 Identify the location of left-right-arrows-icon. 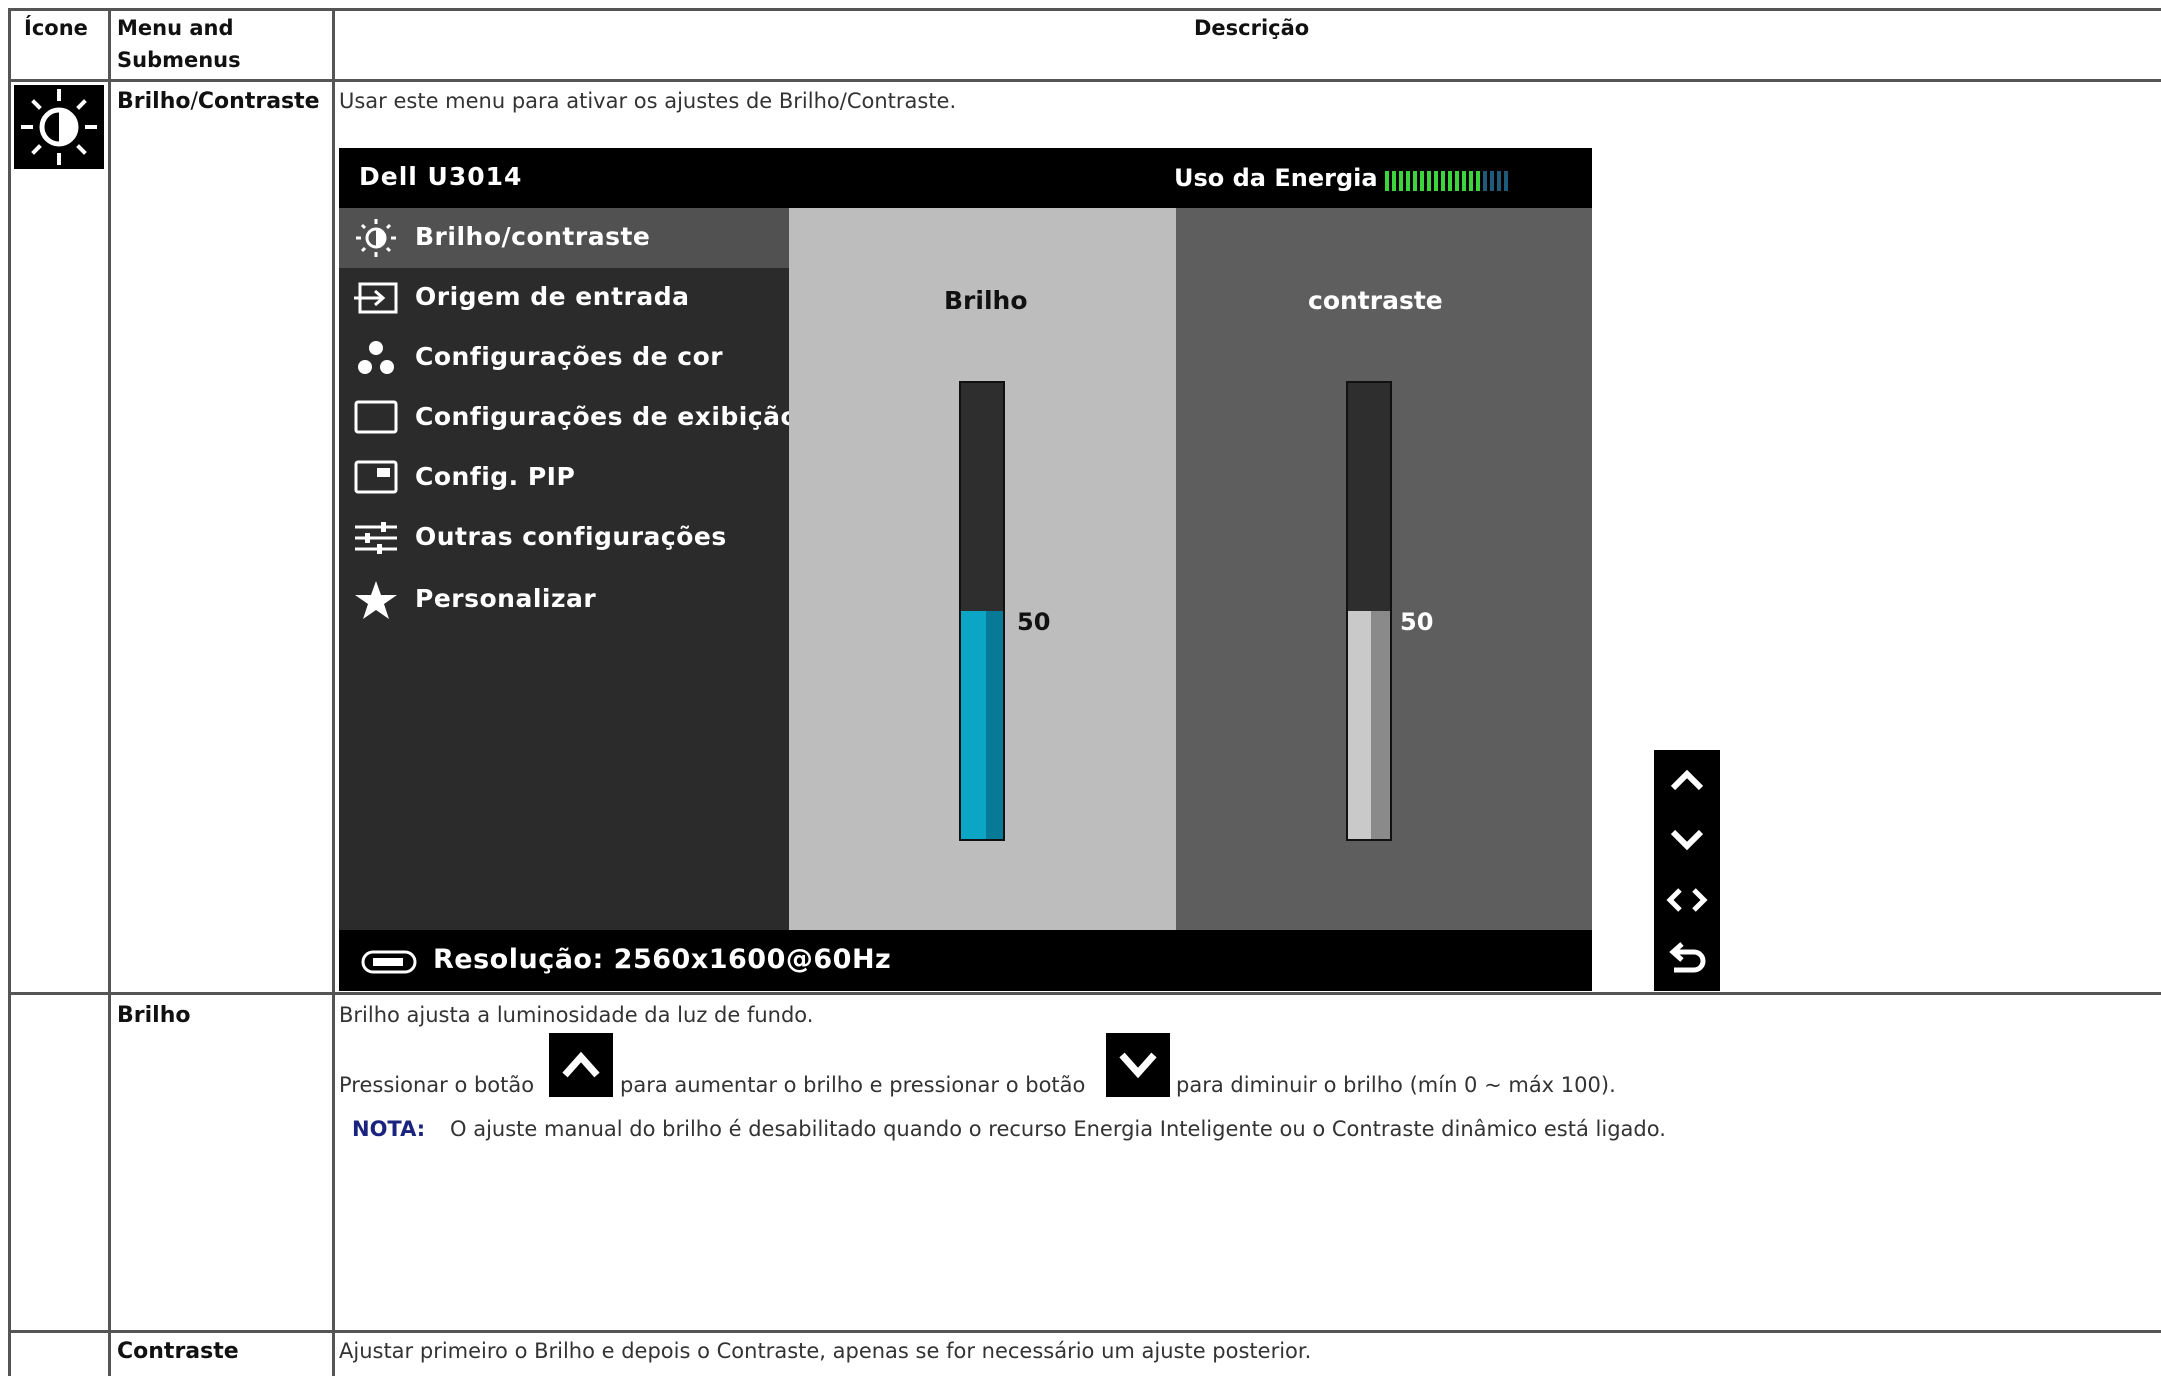
(1687, 900).